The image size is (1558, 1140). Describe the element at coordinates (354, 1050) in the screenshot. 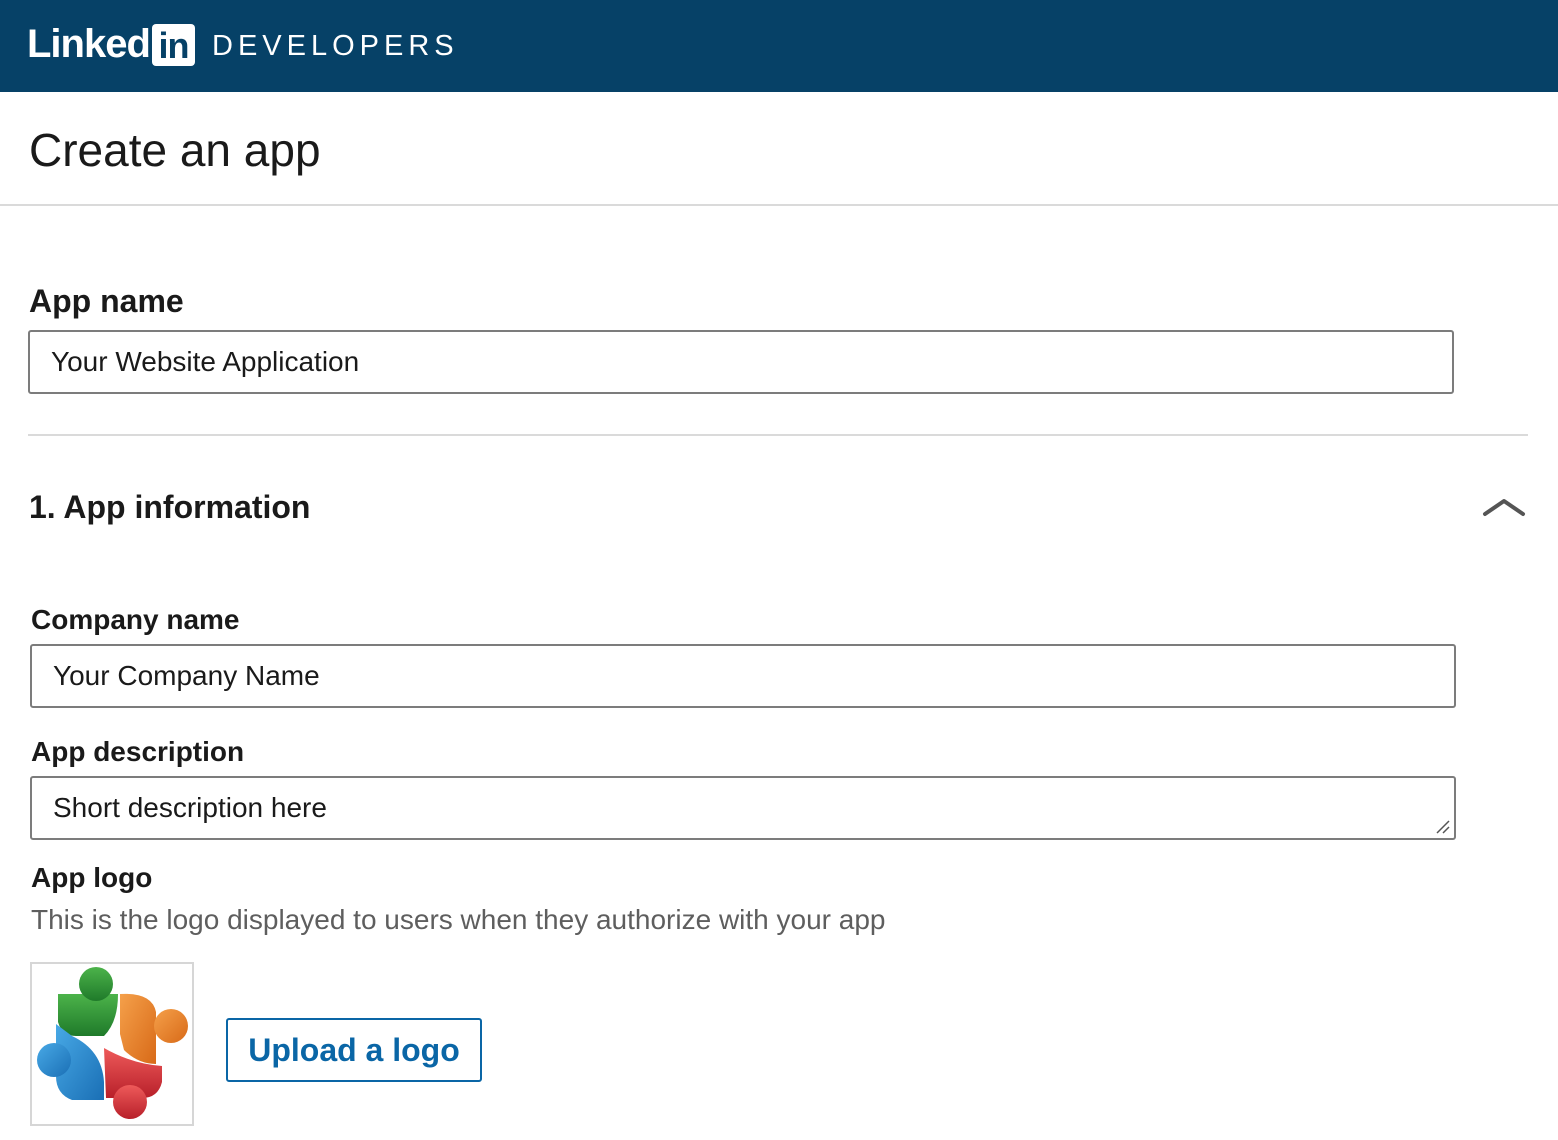

I see `upload-logo-button: Upload a logo` at that location.